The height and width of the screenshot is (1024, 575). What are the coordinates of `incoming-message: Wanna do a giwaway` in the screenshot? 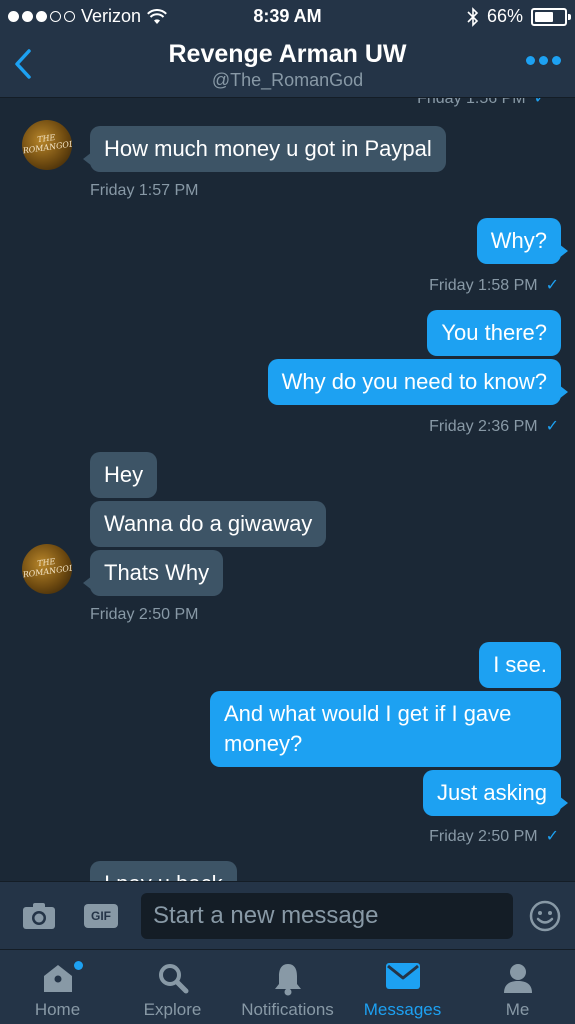 It's located at (208, 524).